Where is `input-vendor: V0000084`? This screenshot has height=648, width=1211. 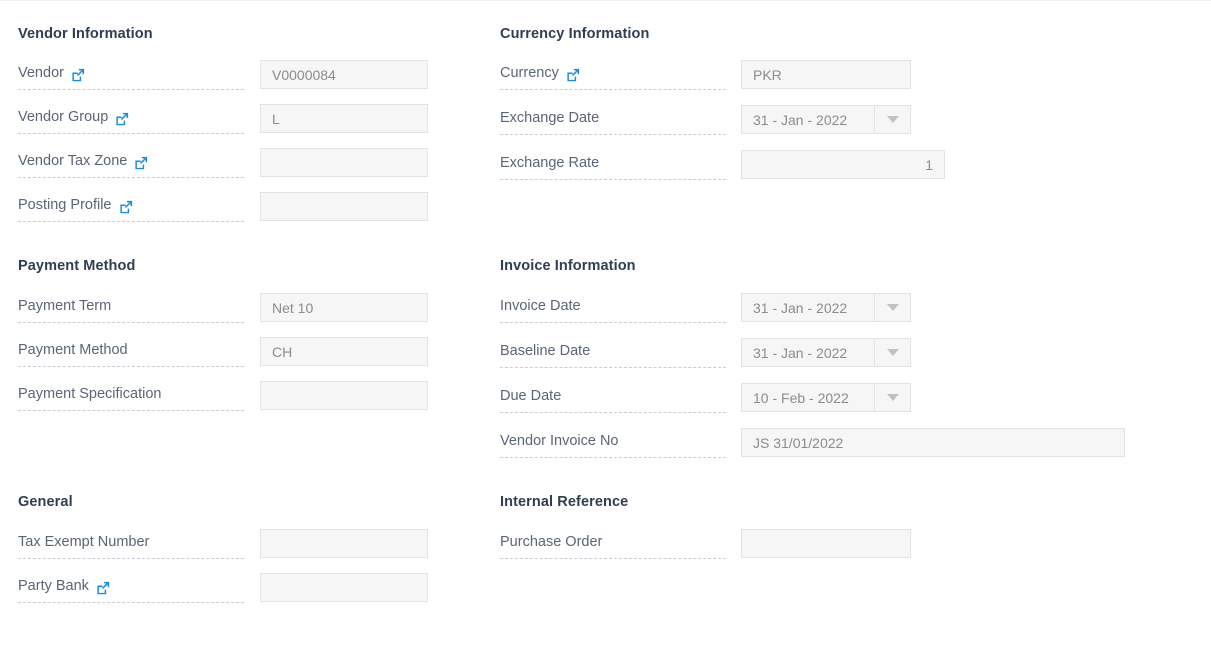 input-vendor: V0000084 is located at coordinates (344, 74).